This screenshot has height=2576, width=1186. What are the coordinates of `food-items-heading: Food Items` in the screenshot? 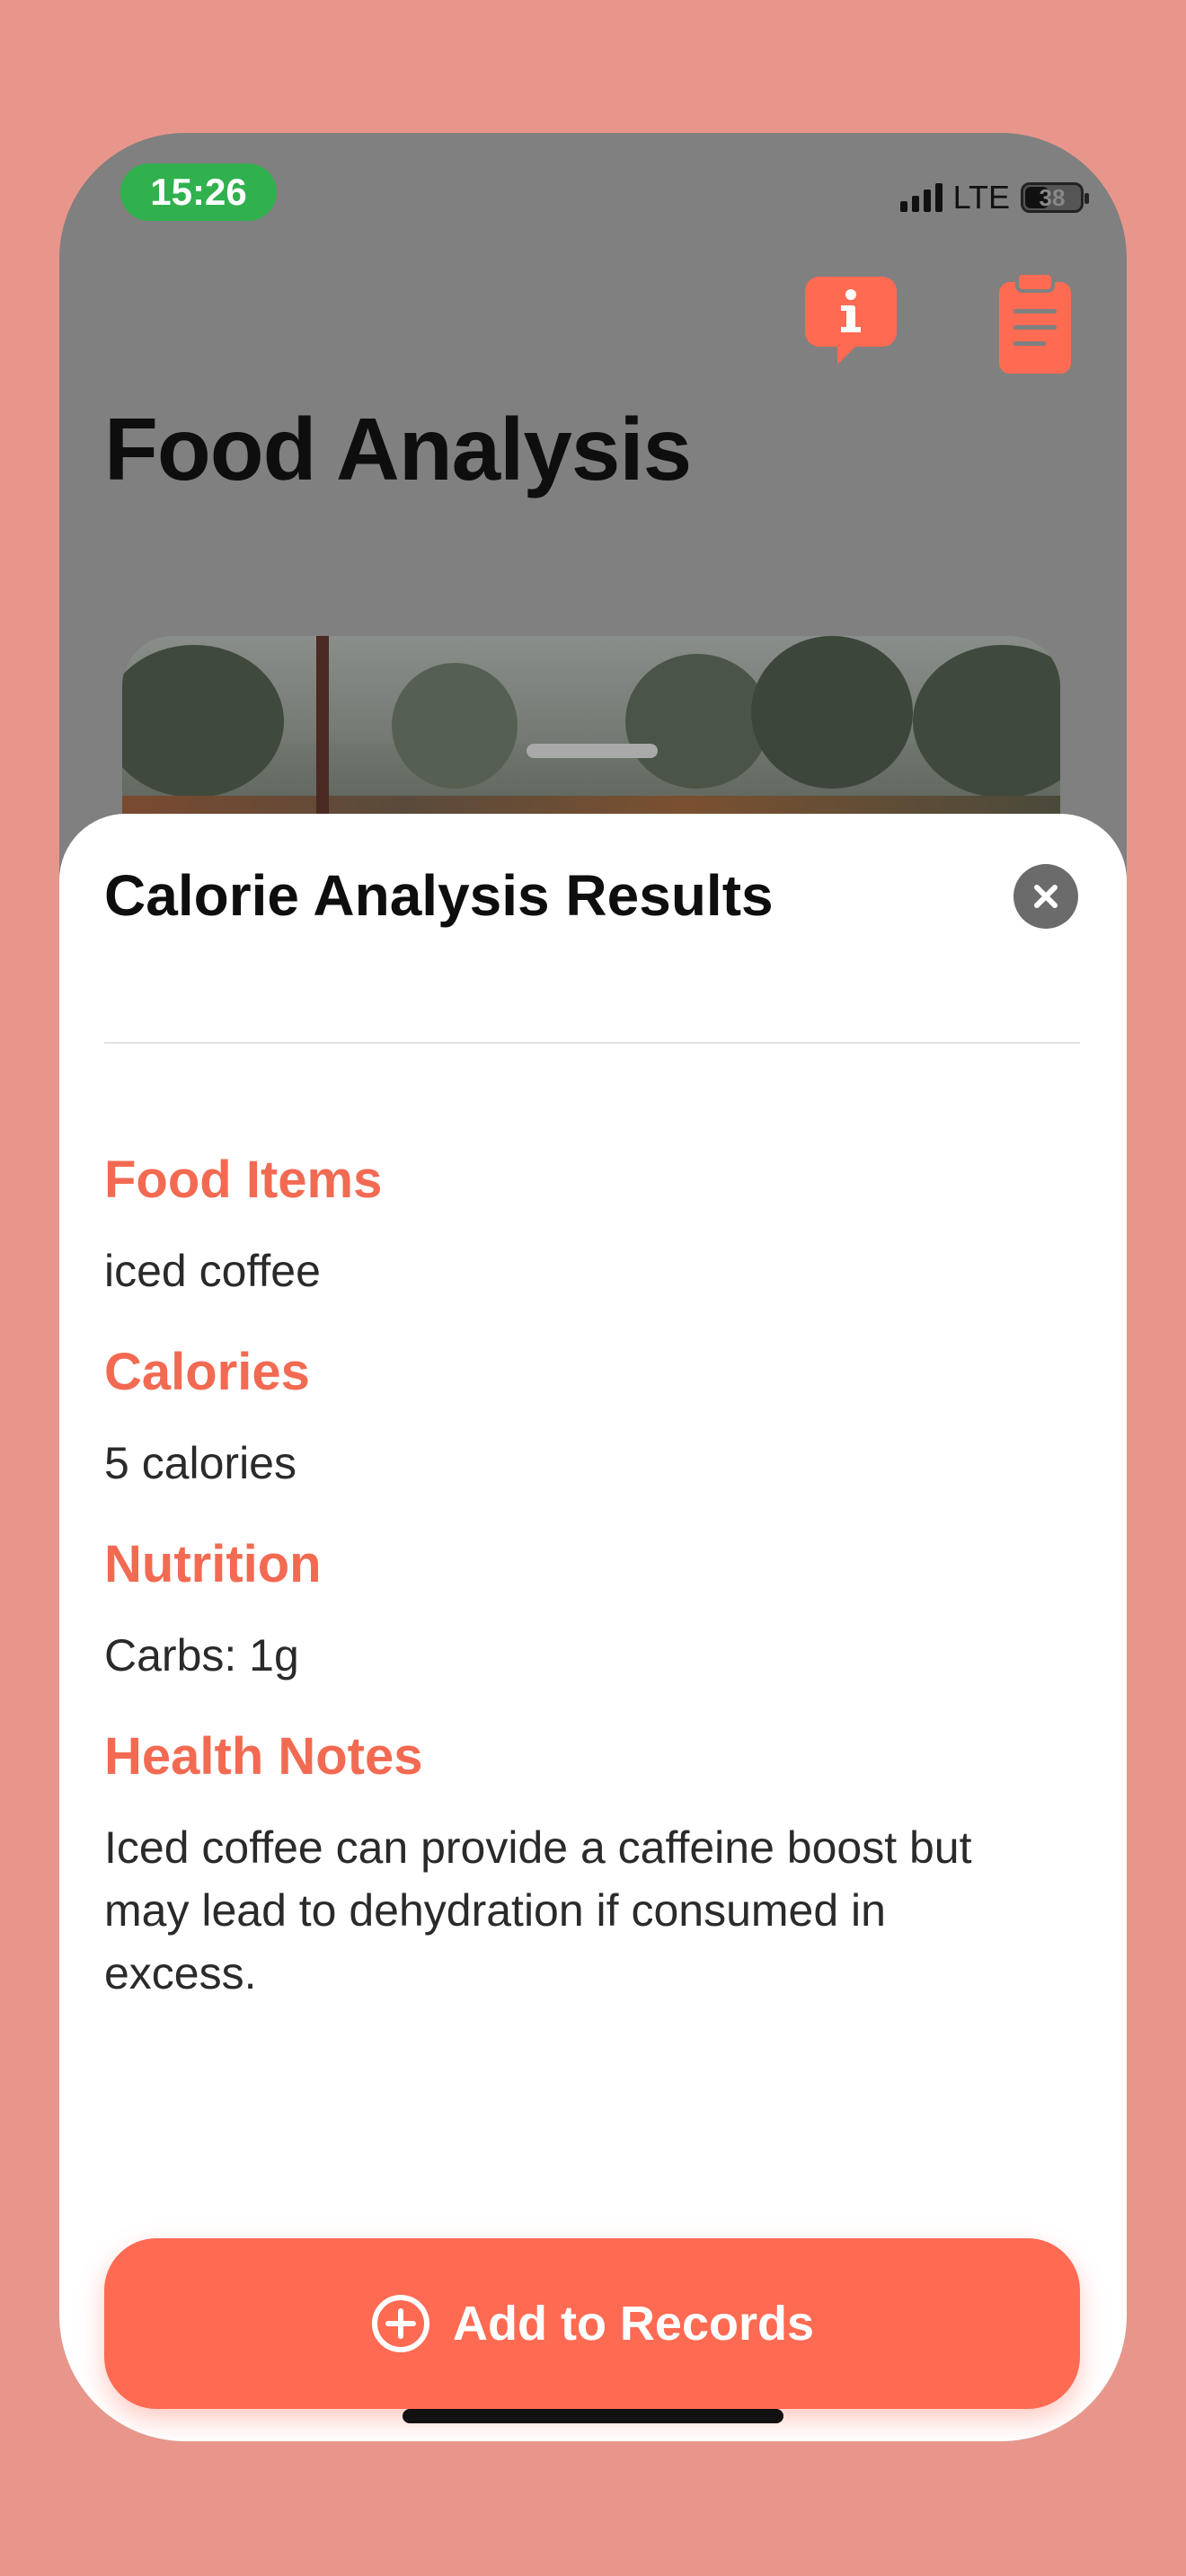 It's located at (243, 1180).